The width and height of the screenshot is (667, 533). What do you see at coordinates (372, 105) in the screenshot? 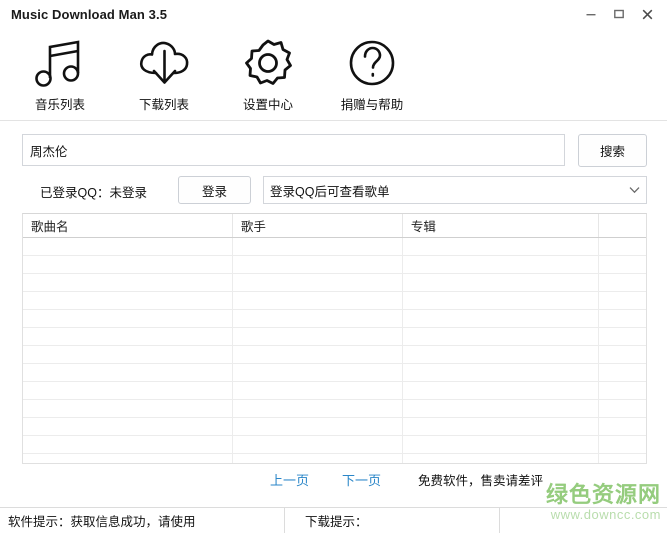
I see `toolbar-label: 捐赠与帮助` at bounding box center [372, 105].